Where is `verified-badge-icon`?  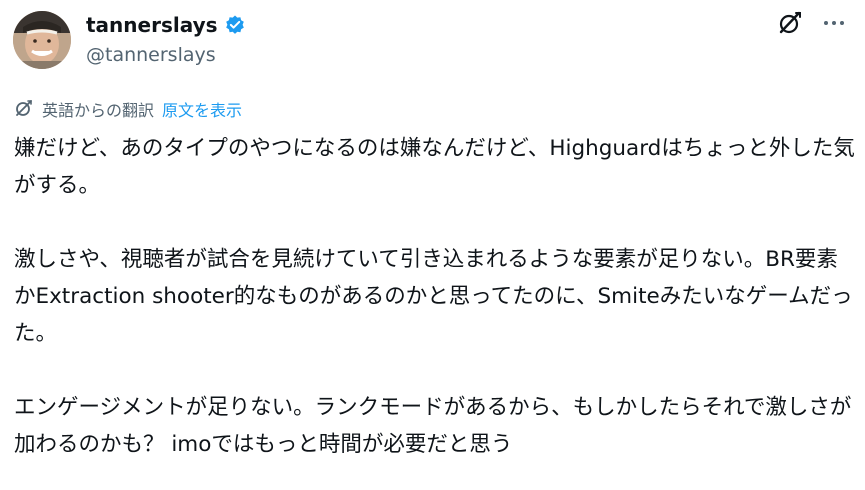
verified-badge-icon is located at coordinates (235, 25).